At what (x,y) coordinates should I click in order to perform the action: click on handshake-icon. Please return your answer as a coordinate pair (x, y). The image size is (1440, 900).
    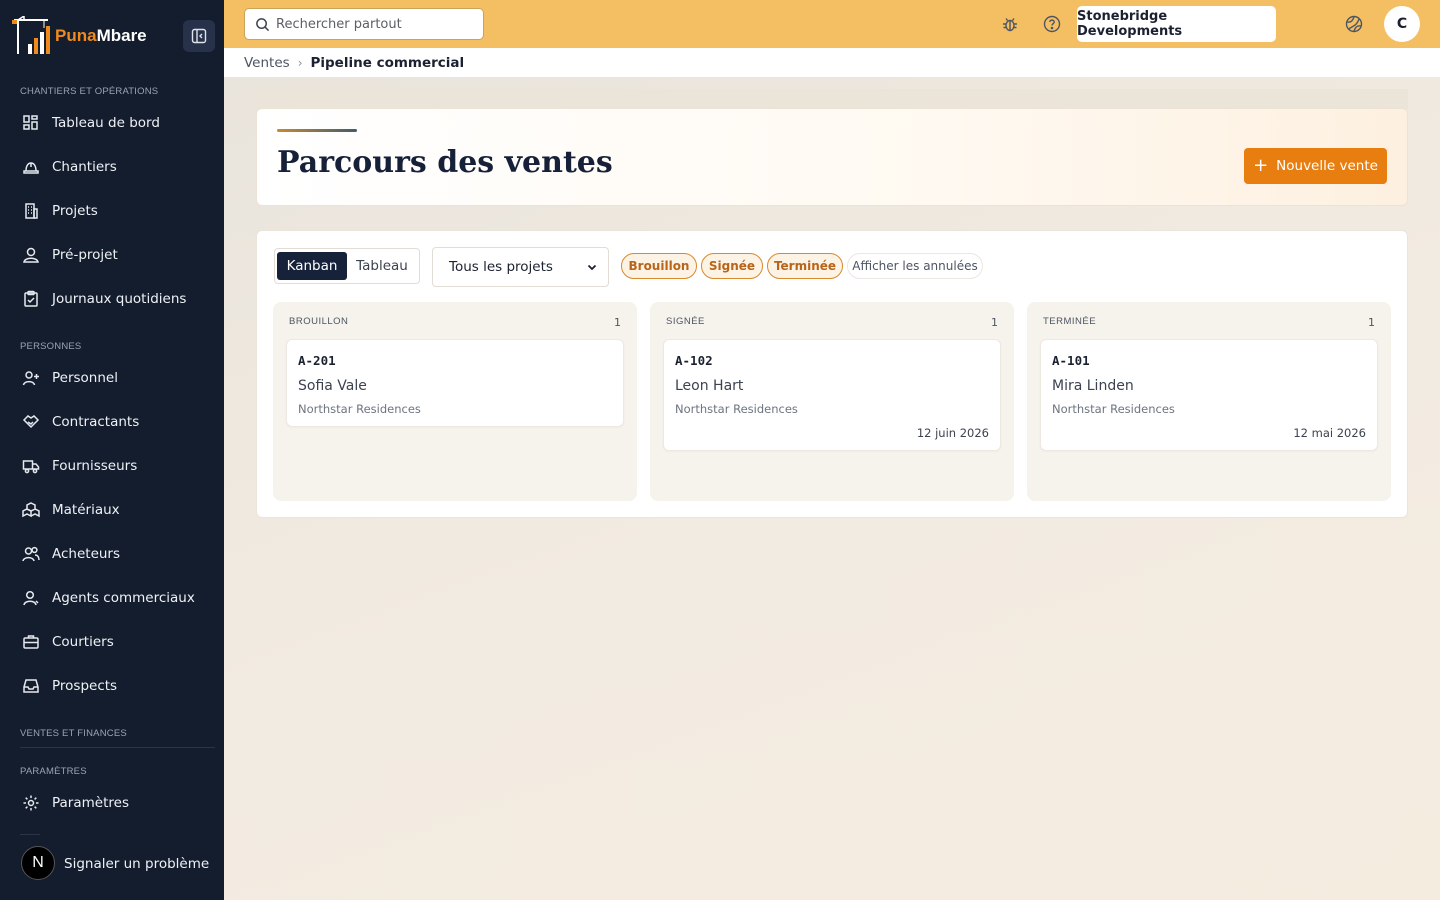
    Looking at the image, I should click on (31, 422).